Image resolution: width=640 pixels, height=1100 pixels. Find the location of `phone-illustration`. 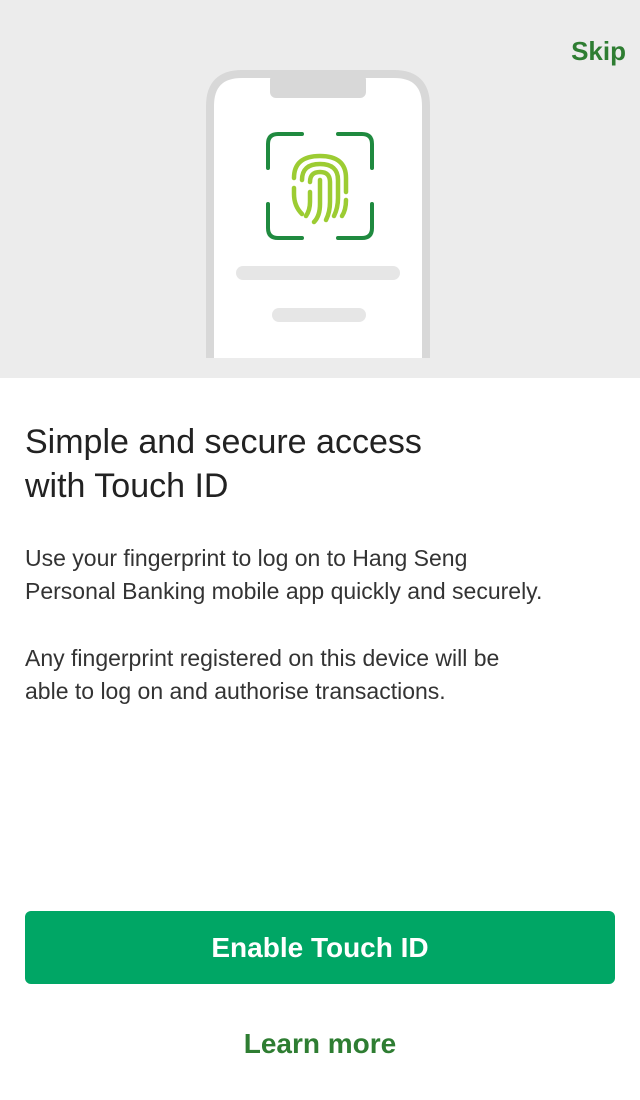

phone-illustration is located at coordinates (318, 214).